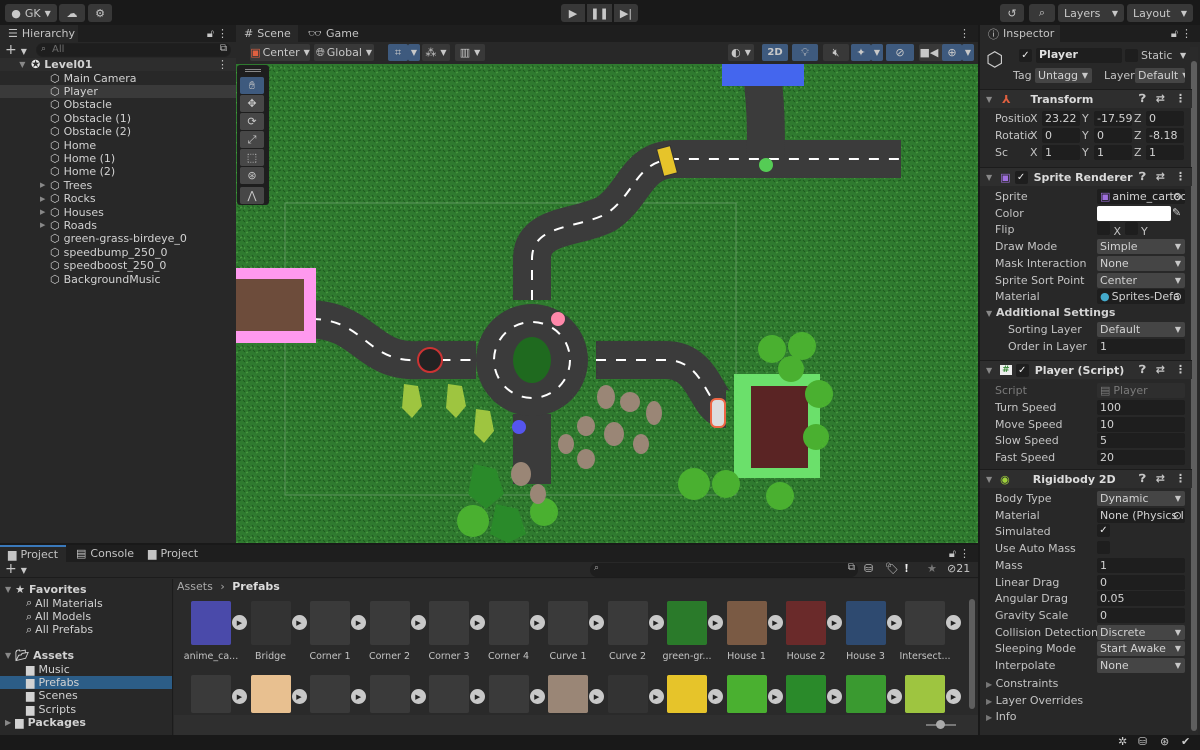 Image resolution: width=1200 pixels, height=750 pixels. What do you see at coordinates (118, 225) in the screenshot?
I see `hierarchy-item: ▶ ⬡ Roads` at bounding box center [118, 225].